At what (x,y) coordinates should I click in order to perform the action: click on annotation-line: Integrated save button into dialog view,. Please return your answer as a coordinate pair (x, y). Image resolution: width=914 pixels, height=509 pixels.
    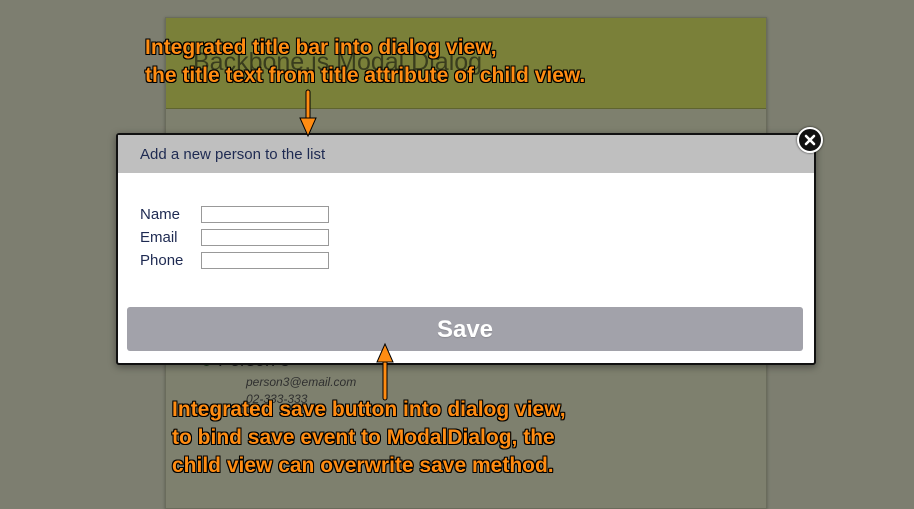
    Looking at the image, I should click on (369, 409).